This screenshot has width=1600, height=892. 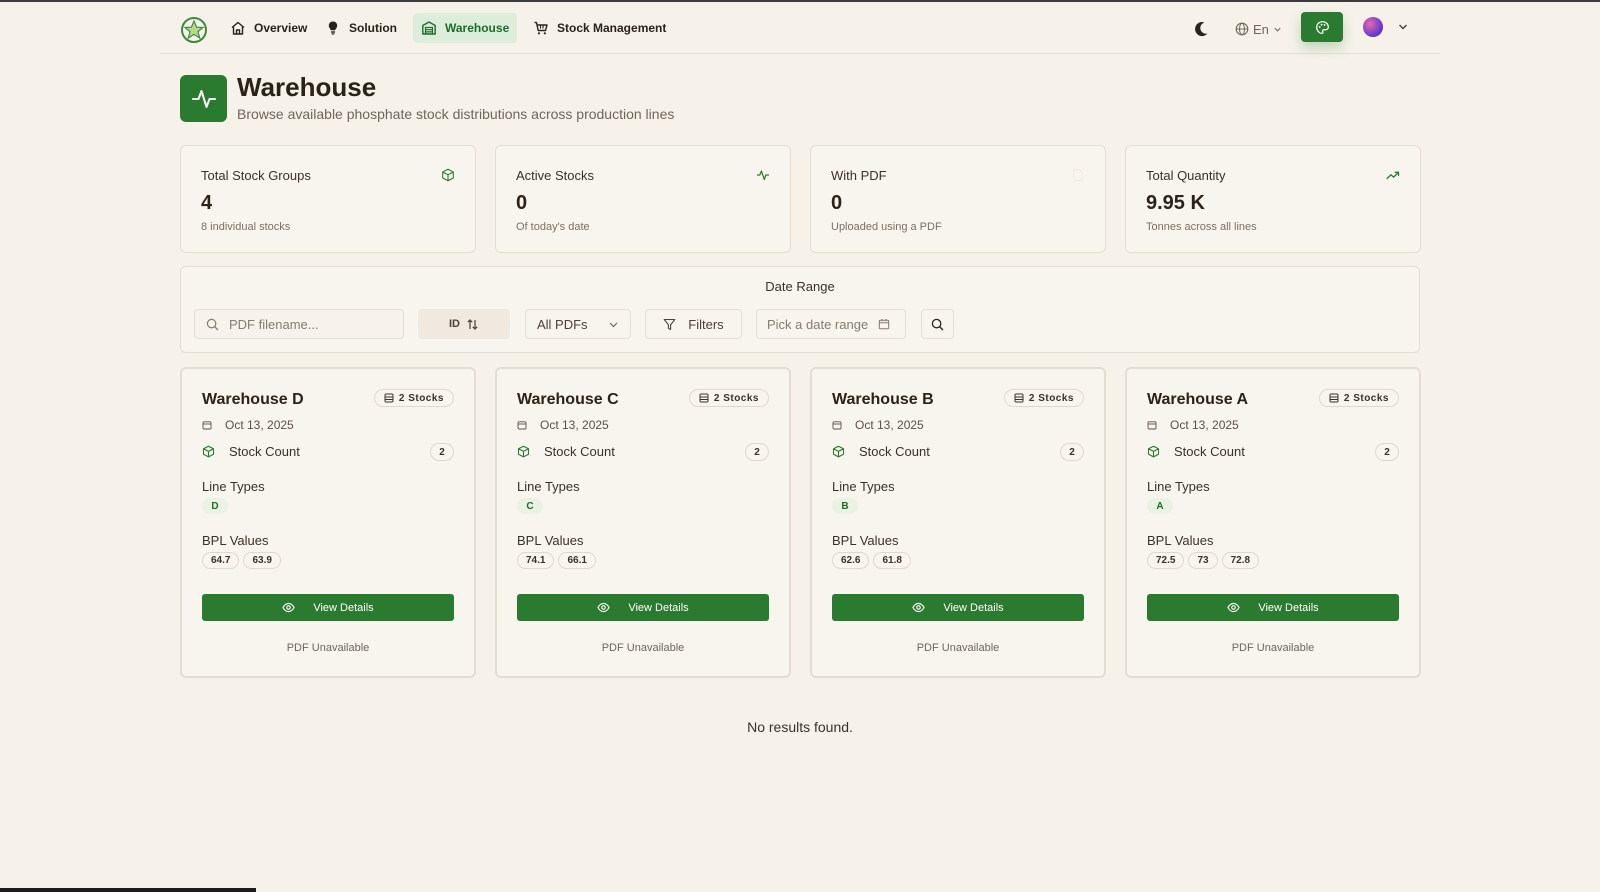 I want to click on database-icon, so click(x=704, y=398).